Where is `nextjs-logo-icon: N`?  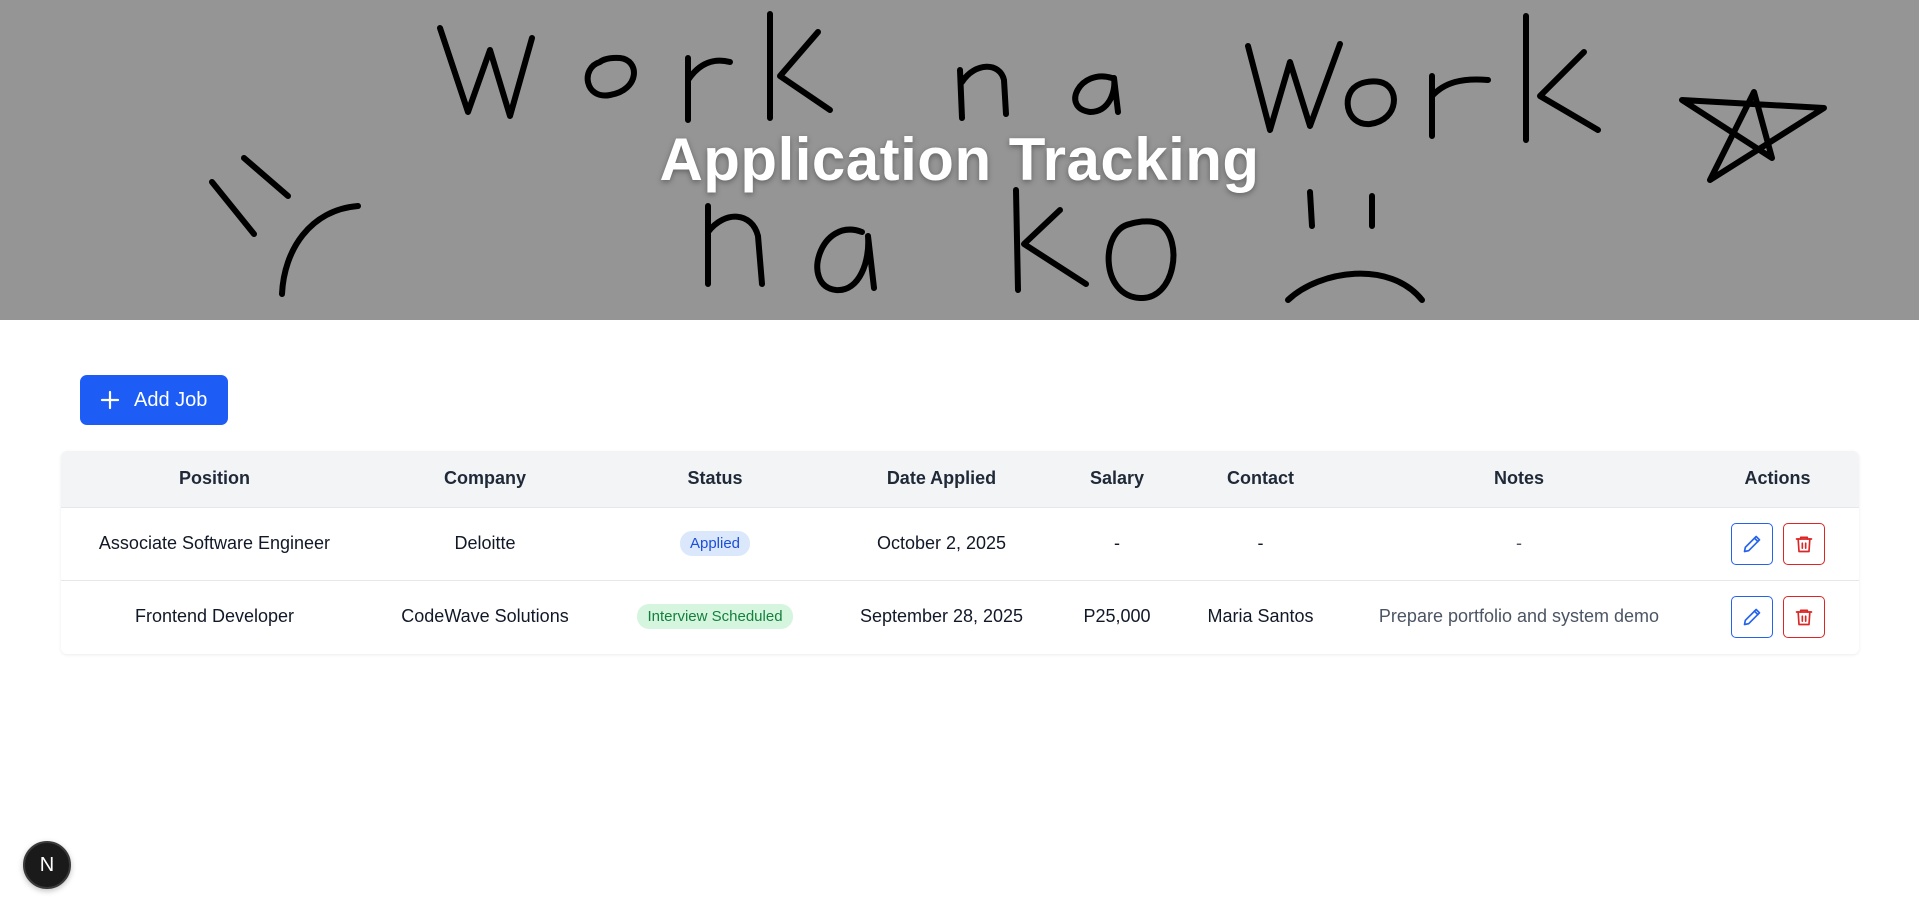 nextjs-logo-icon: N is located at coordinates (47, 864).